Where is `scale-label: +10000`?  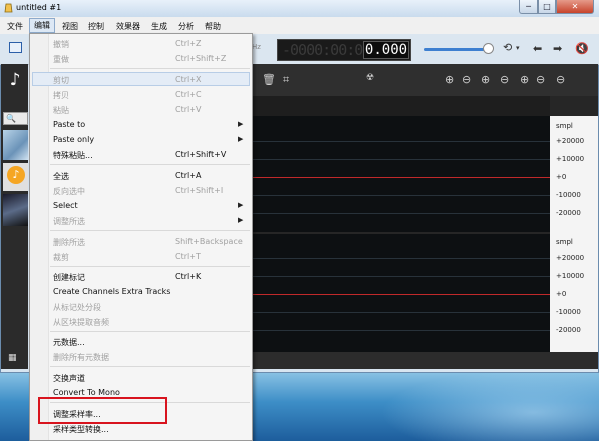 scale-label: +10000 is located at coordinates (570, 159).